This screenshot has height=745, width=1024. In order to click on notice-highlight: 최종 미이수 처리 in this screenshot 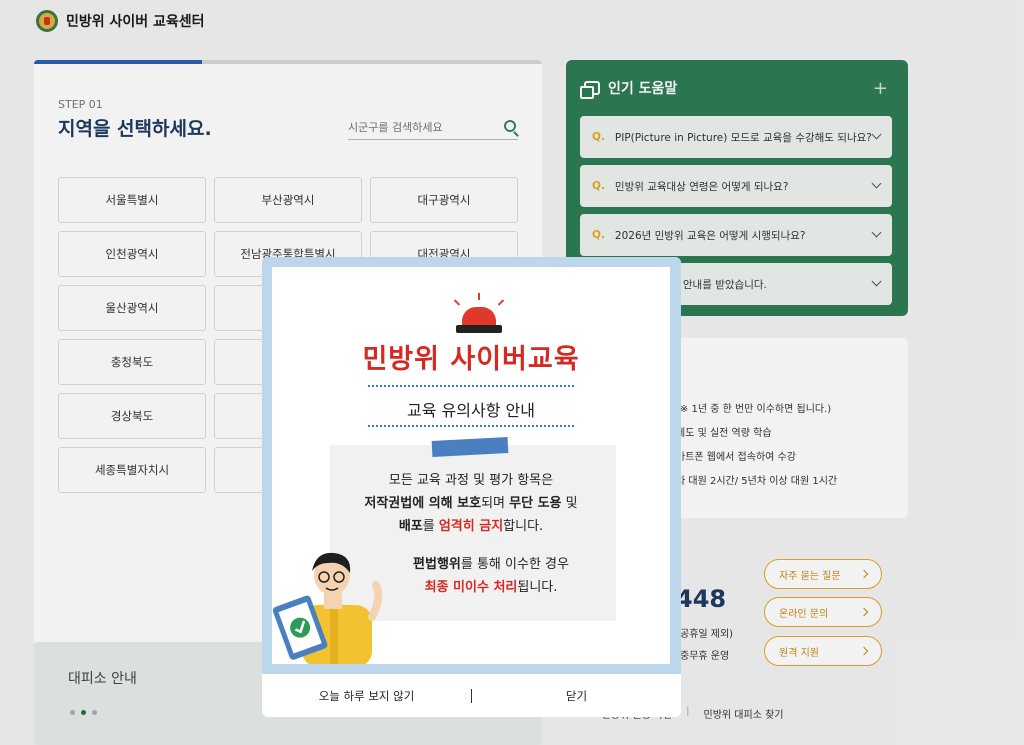, I will do `click(471, 587)`.